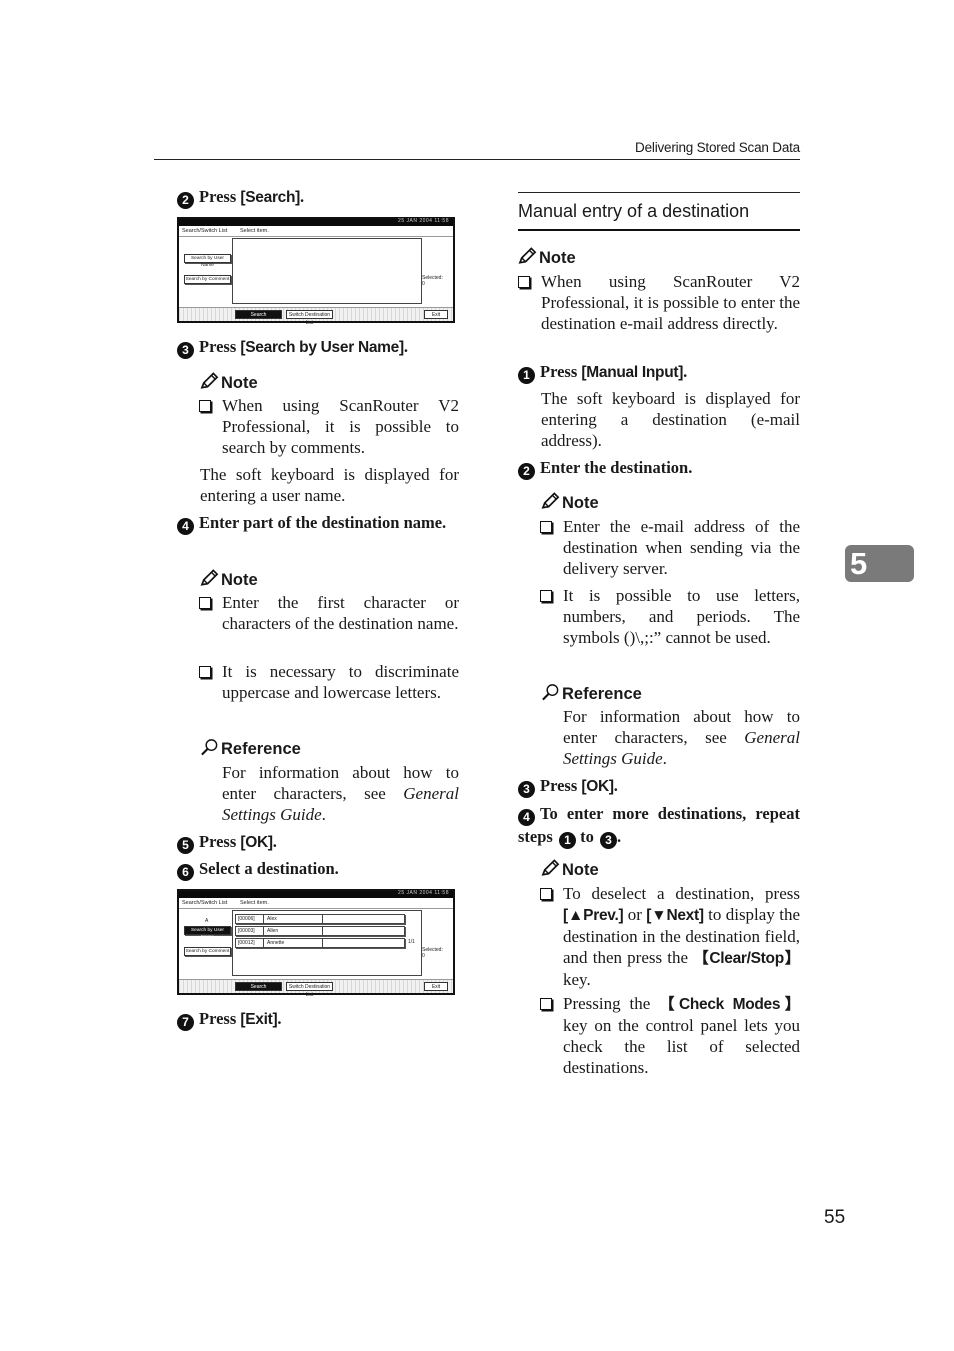  I want to click on step-number-badge: 1, so click(526, 375).